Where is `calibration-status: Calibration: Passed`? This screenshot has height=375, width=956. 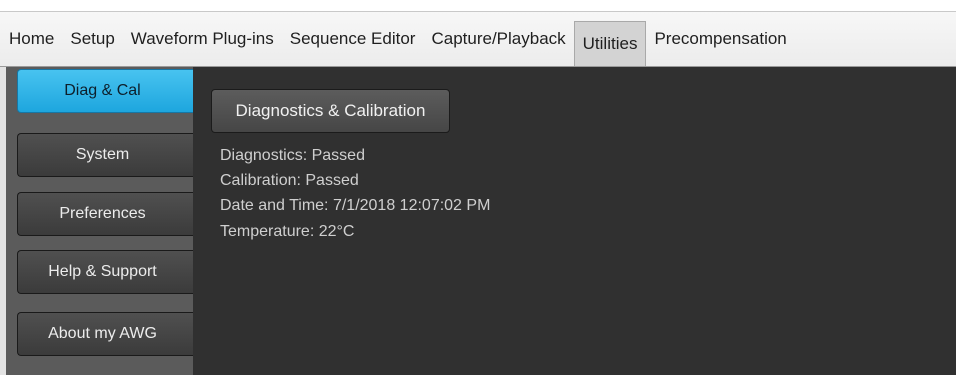
calibration-status: Calibration: Passed is located at coordinates (289, 180).